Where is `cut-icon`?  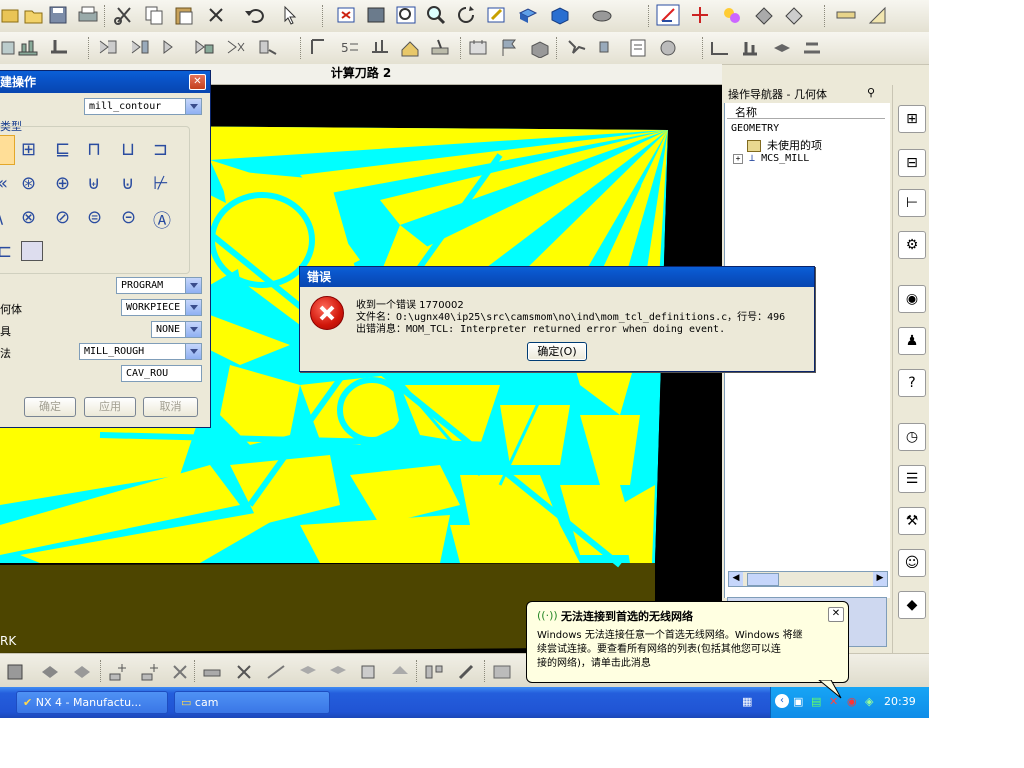
cut-icon is located at coordinates (124, 15).